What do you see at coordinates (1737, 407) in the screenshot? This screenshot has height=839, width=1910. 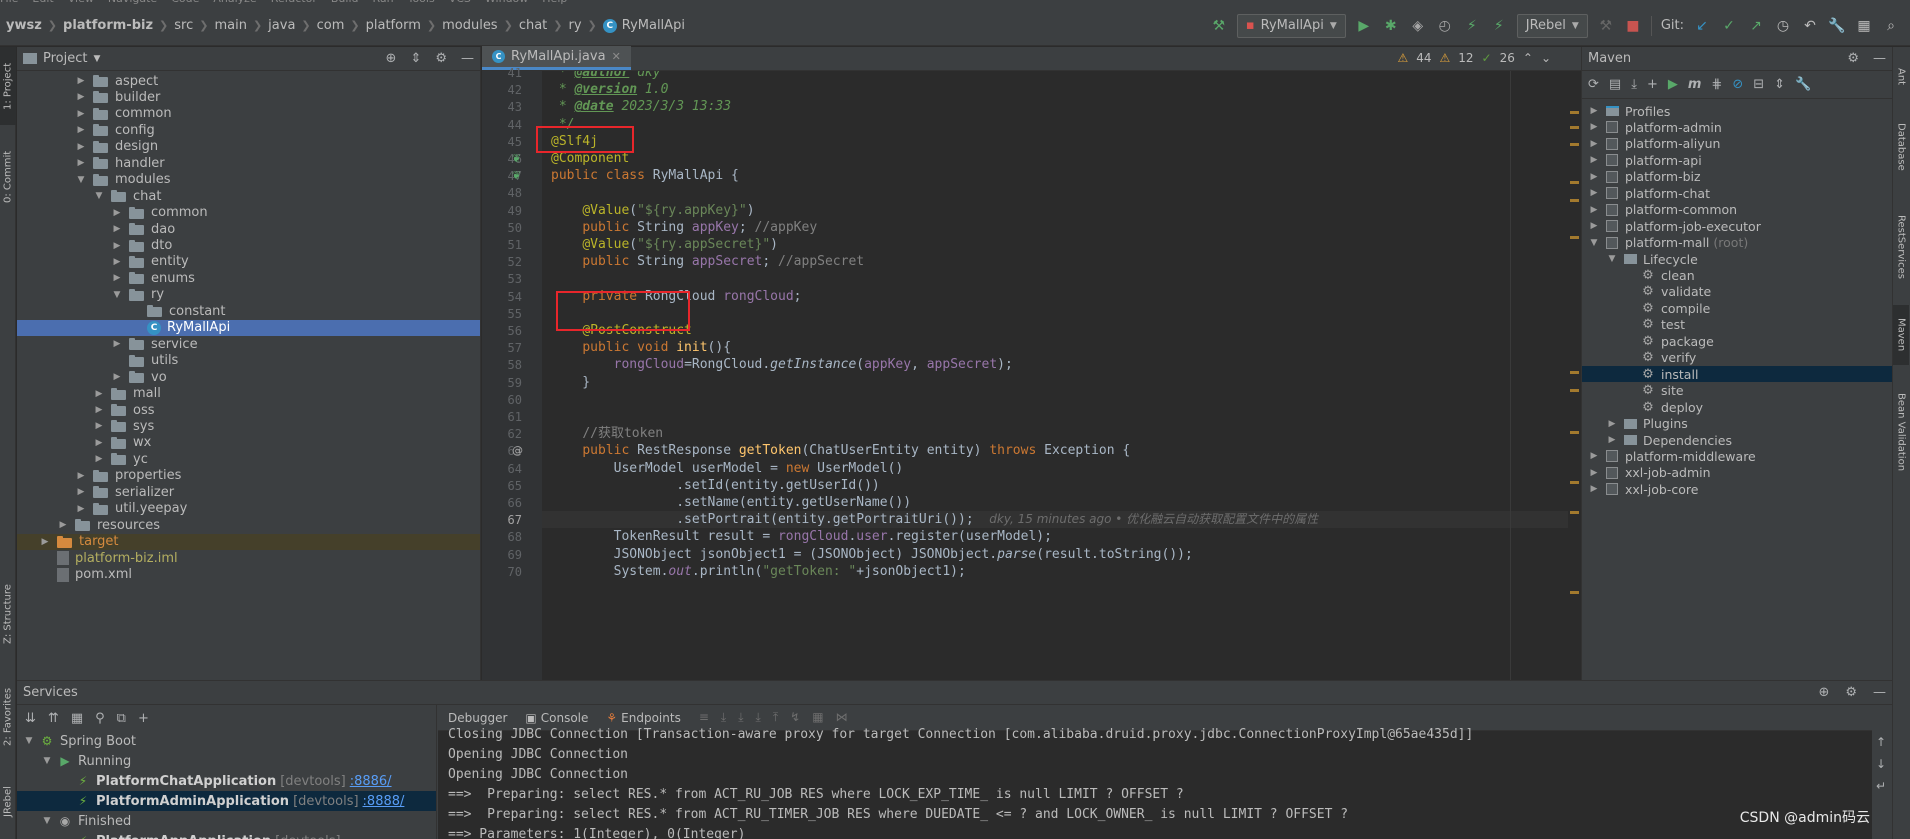 I see `maven-item-deploy: ⚙ deploy` at bounding box center [1737, 407].